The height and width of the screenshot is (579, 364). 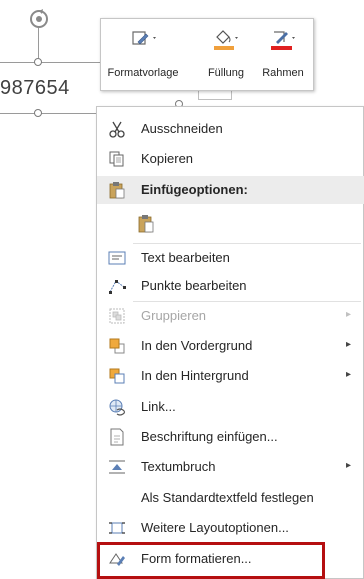 I want to click on link-icon, so click(x=117, y=407).